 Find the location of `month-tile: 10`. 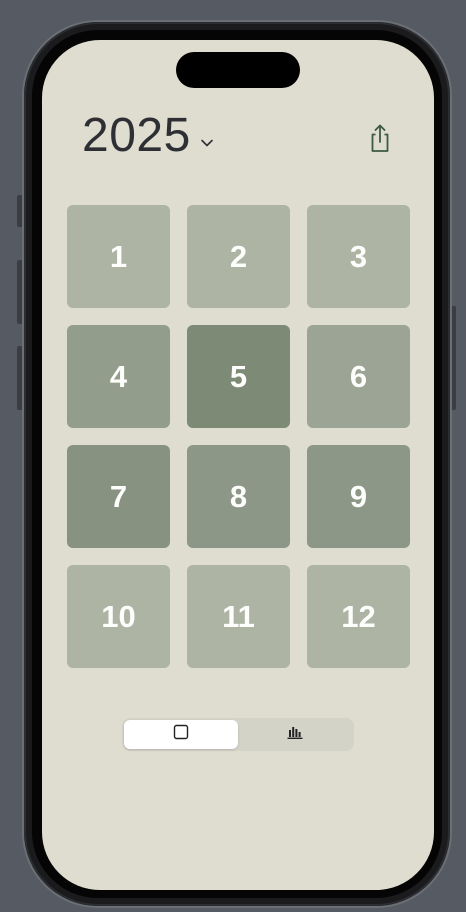

month-tile: 10 is located at coordinates (118, 616).